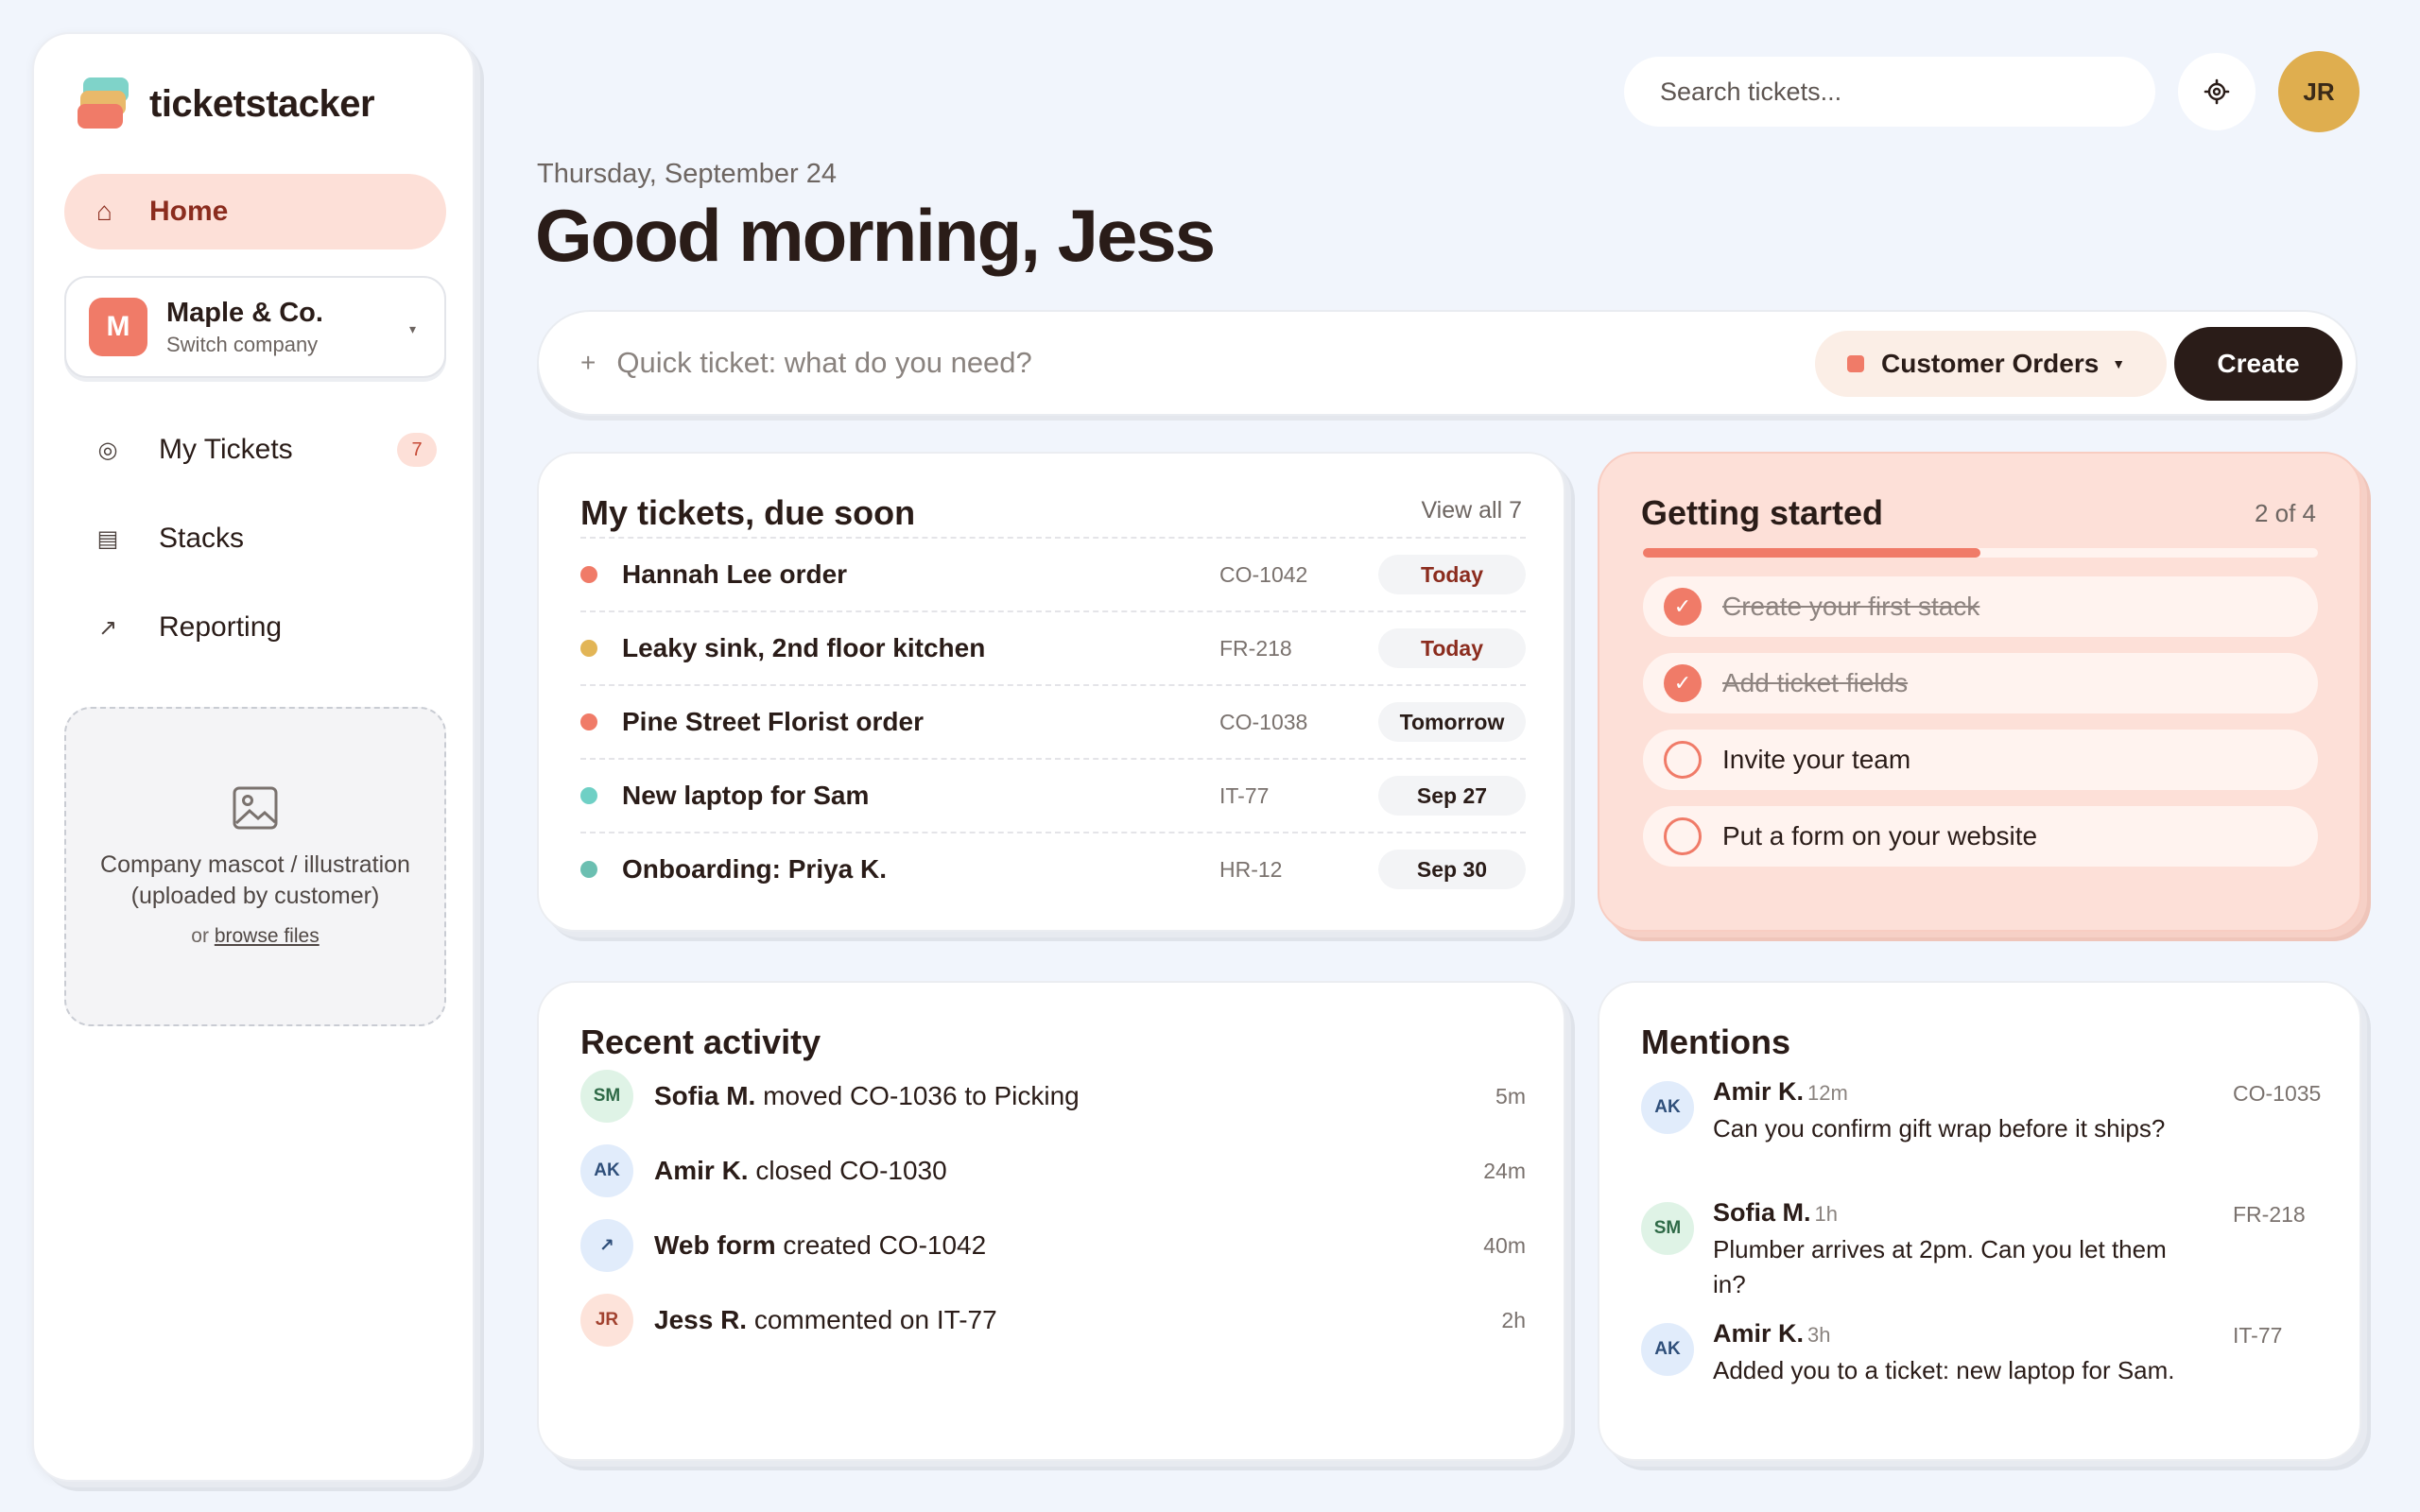  I want to click on stack-select-value: Customer Orders, so click(1991, 363).